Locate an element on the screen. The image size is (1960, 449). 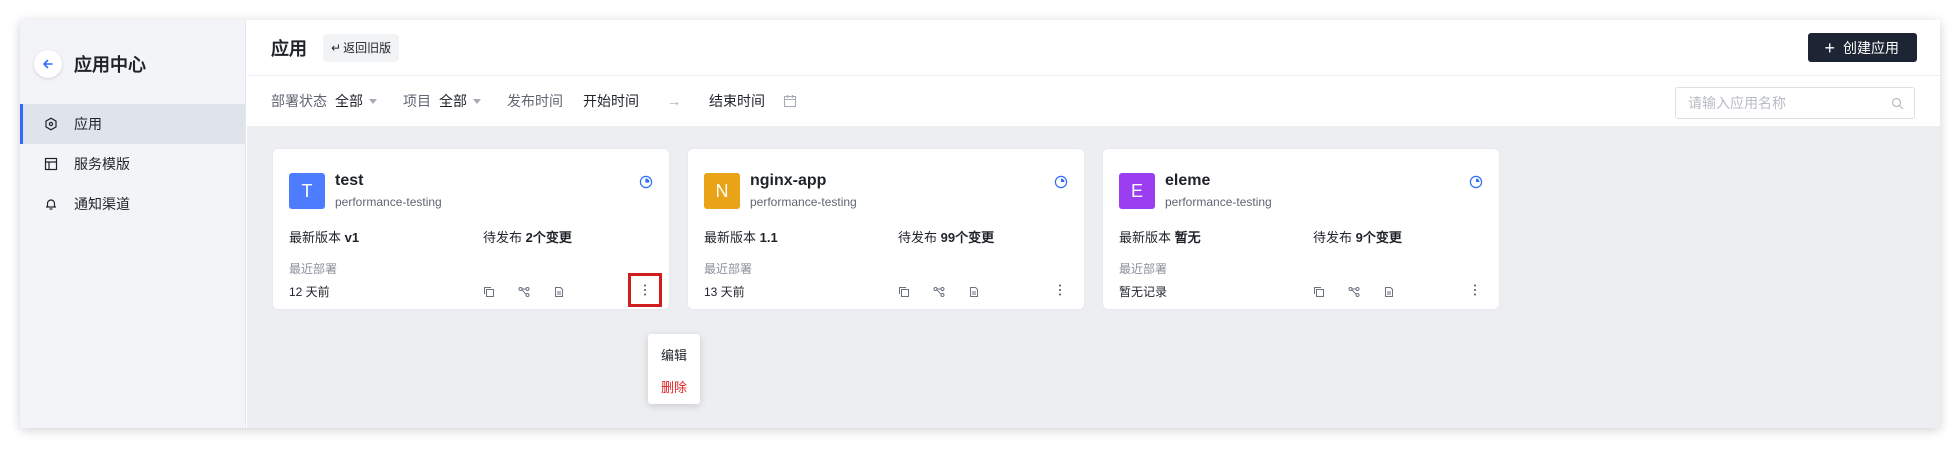
create-app-button: + 创建应用 is located at coordinates (1862, 47).